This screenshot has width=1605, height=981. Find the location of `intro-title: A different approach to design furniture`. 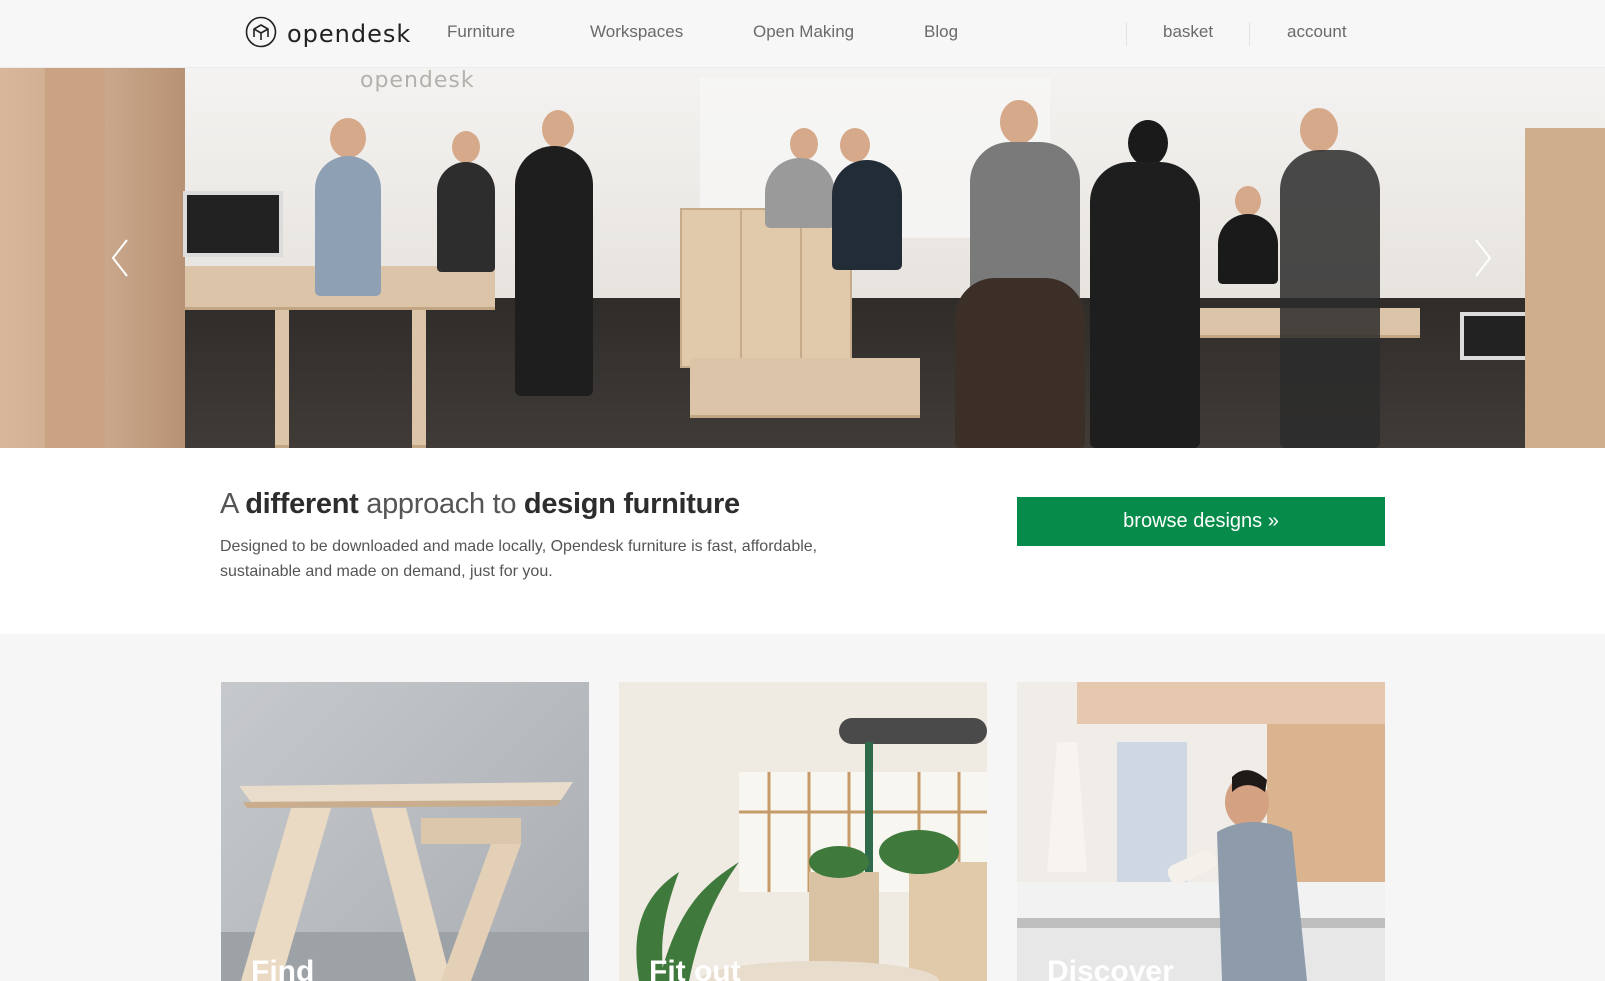

intro-title: A different approach to design furniture is located at coordinates (480, 504).